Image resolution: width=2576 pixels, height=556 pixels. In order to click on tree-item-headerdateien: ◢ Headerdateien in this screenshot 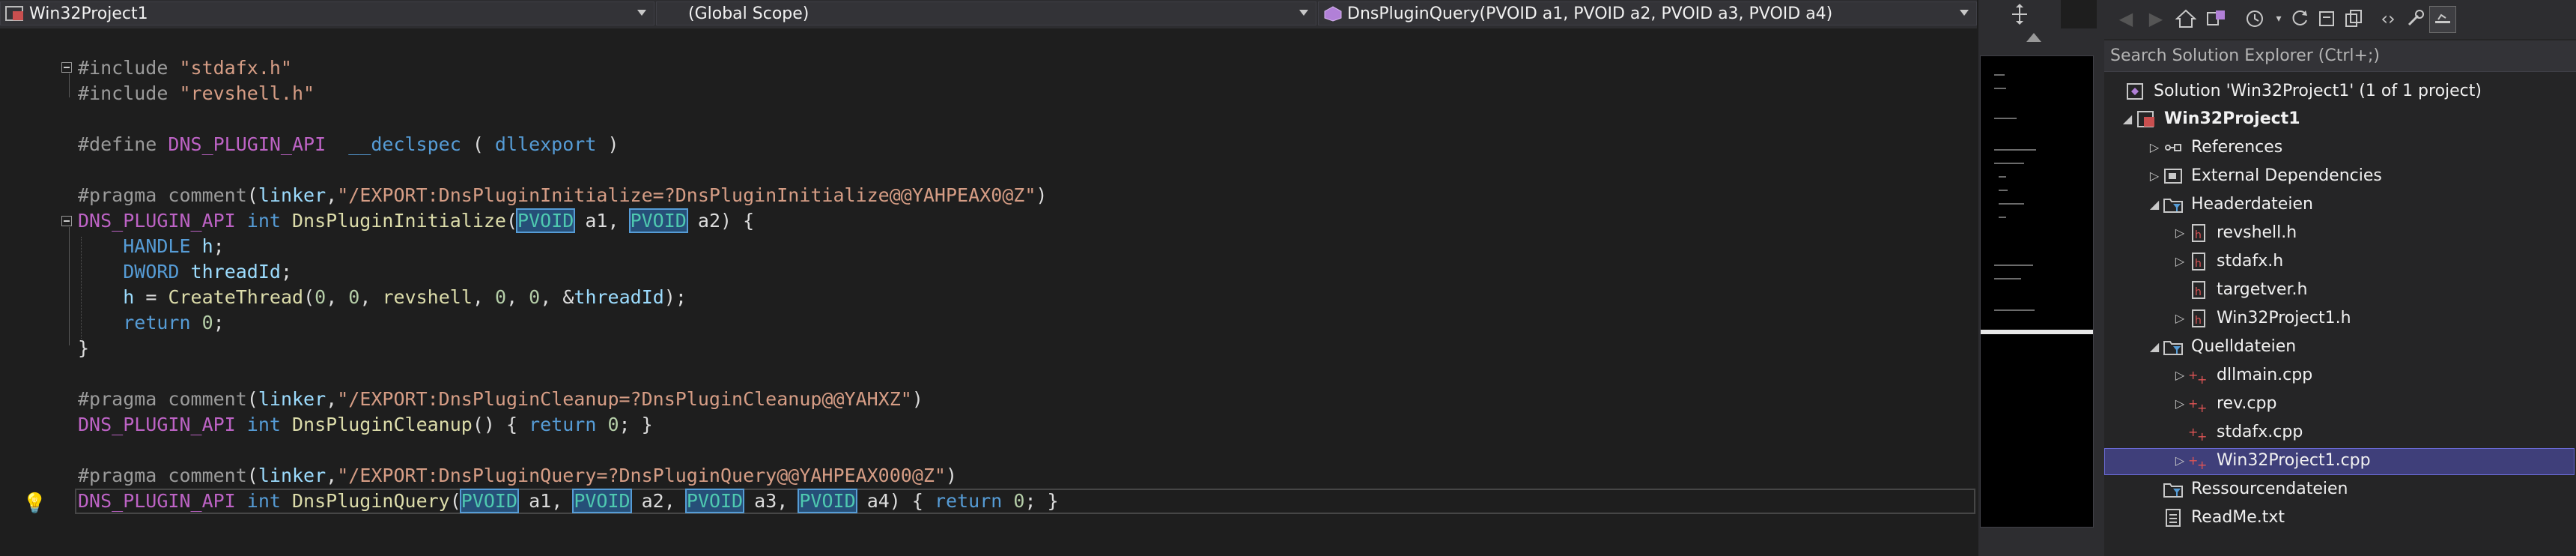, I will do `click(2229, 204)`.